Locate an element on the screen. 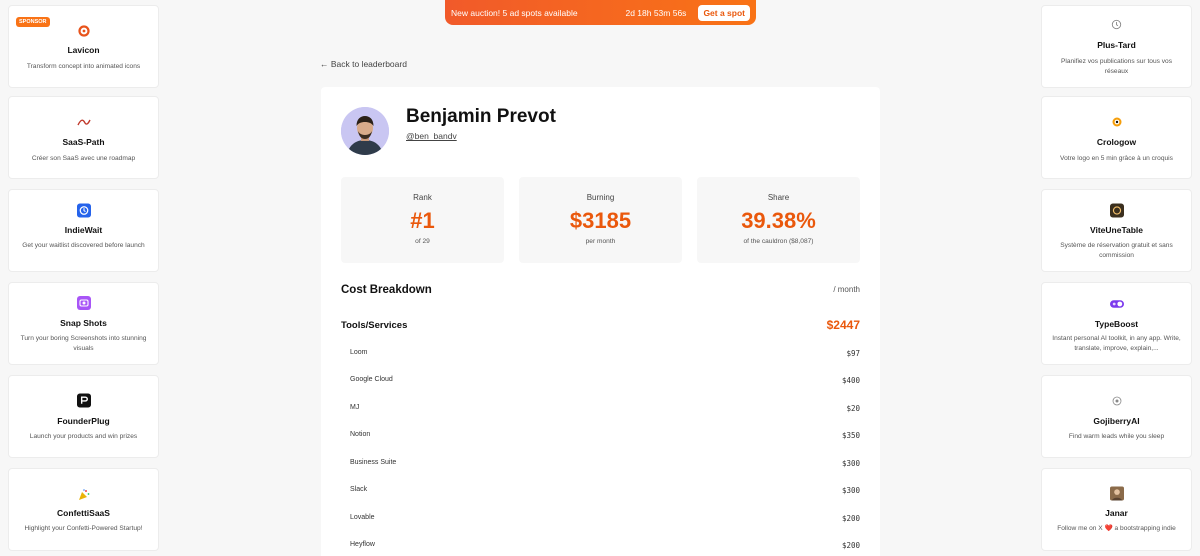 This screenshot has height=556, width=1200. cost-item-price: $400 is located at coordinates (850, 380).